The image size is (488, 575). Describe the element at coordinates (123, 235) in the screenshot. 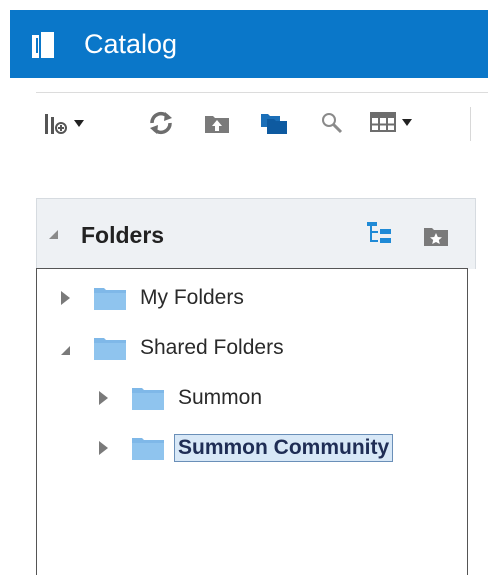

I see `panel-title: Folders` at that location.